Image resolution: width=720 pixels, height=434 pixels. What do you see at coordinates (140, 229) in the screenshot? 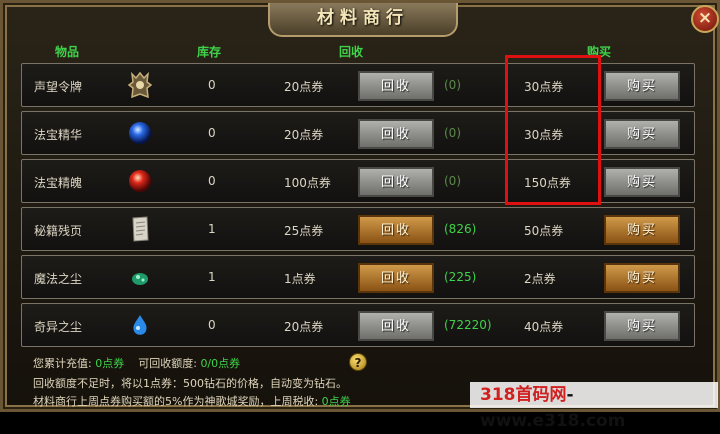
I see `scroll-page-icon` at bounding box center [140, 229].